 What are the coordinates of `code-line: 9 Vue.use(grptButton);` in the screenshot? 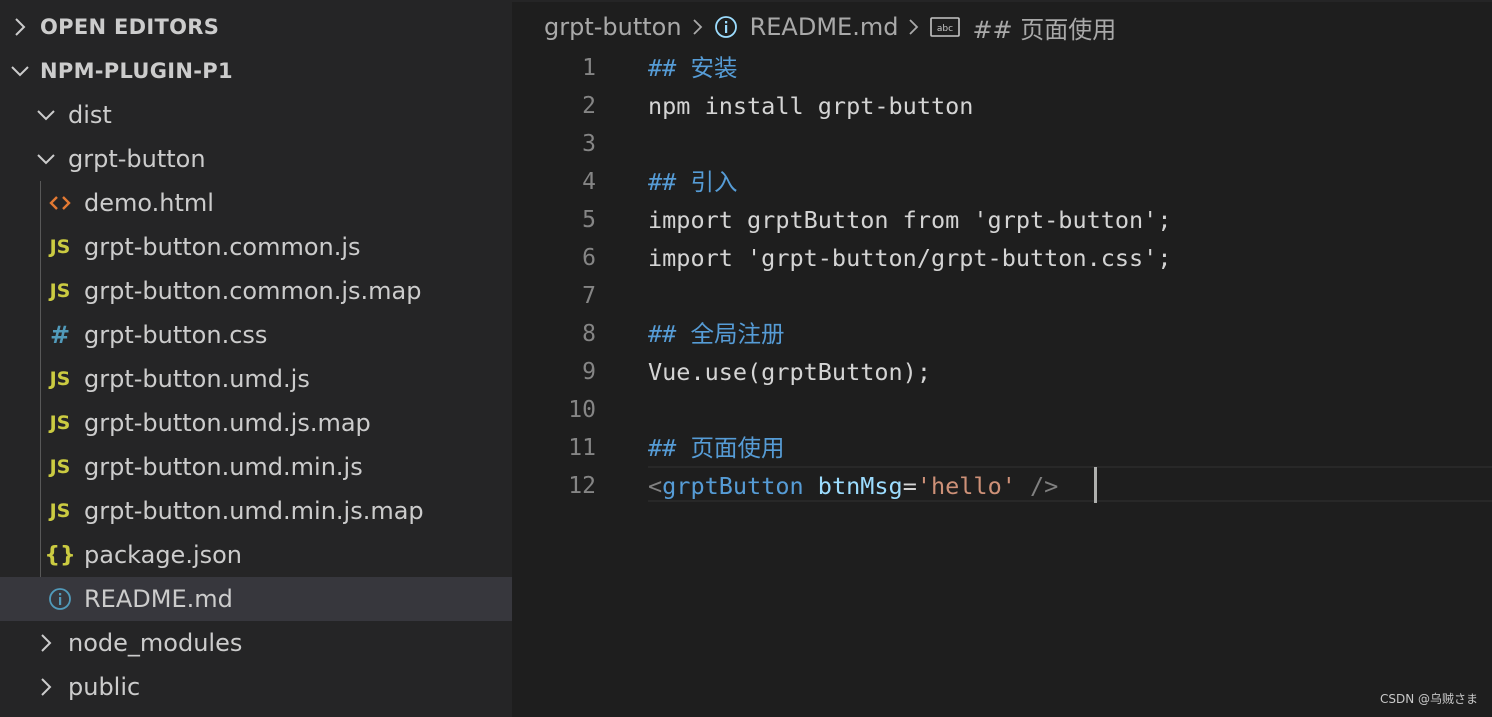 It's located at (1002, 372).